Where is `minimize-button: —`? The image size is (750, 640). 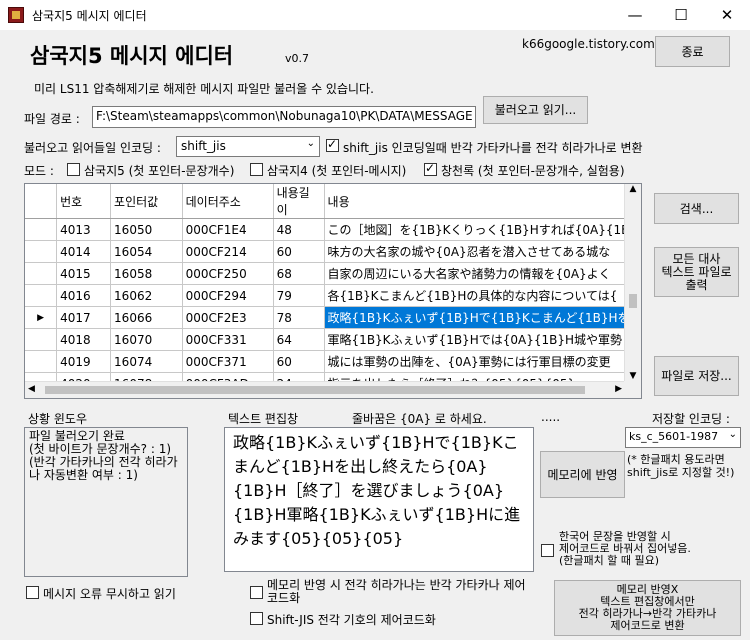 minimize-button: — is located at coordinates (635, 15).